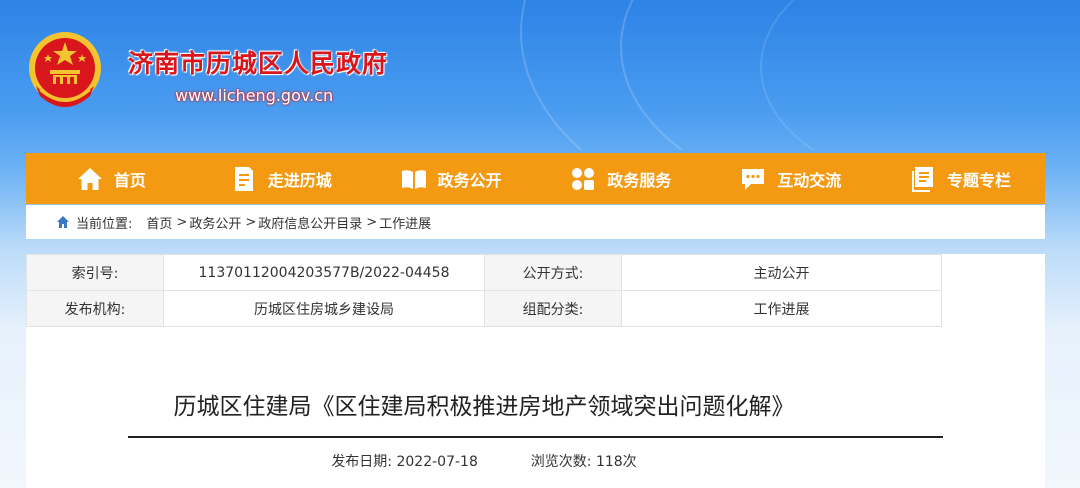 Image resolution: width=1080 pixels, height=488 pixels. I want to click on title-divider, so click(535, 437).